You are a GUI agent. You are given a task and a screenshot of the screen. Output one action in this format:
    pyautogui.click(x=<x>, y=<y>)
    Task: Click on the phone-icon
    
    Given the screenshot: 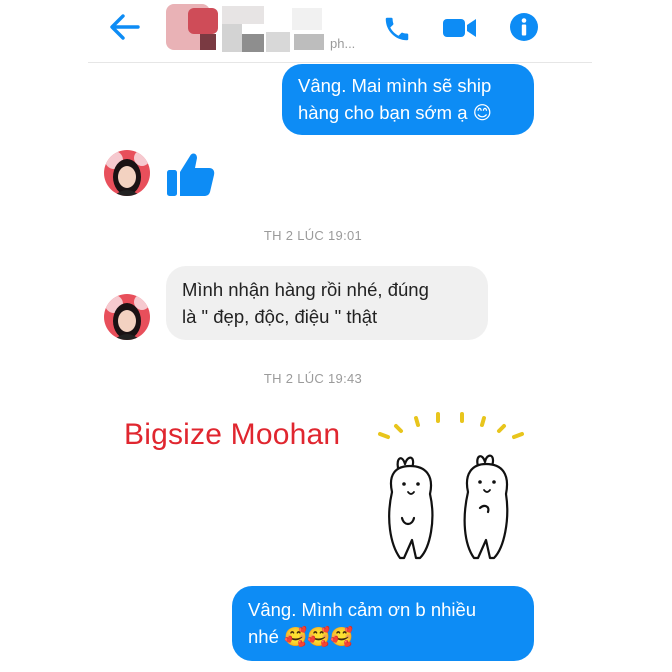 What is the action you would take?
    pyautogui.click(x=397, y=29)
    